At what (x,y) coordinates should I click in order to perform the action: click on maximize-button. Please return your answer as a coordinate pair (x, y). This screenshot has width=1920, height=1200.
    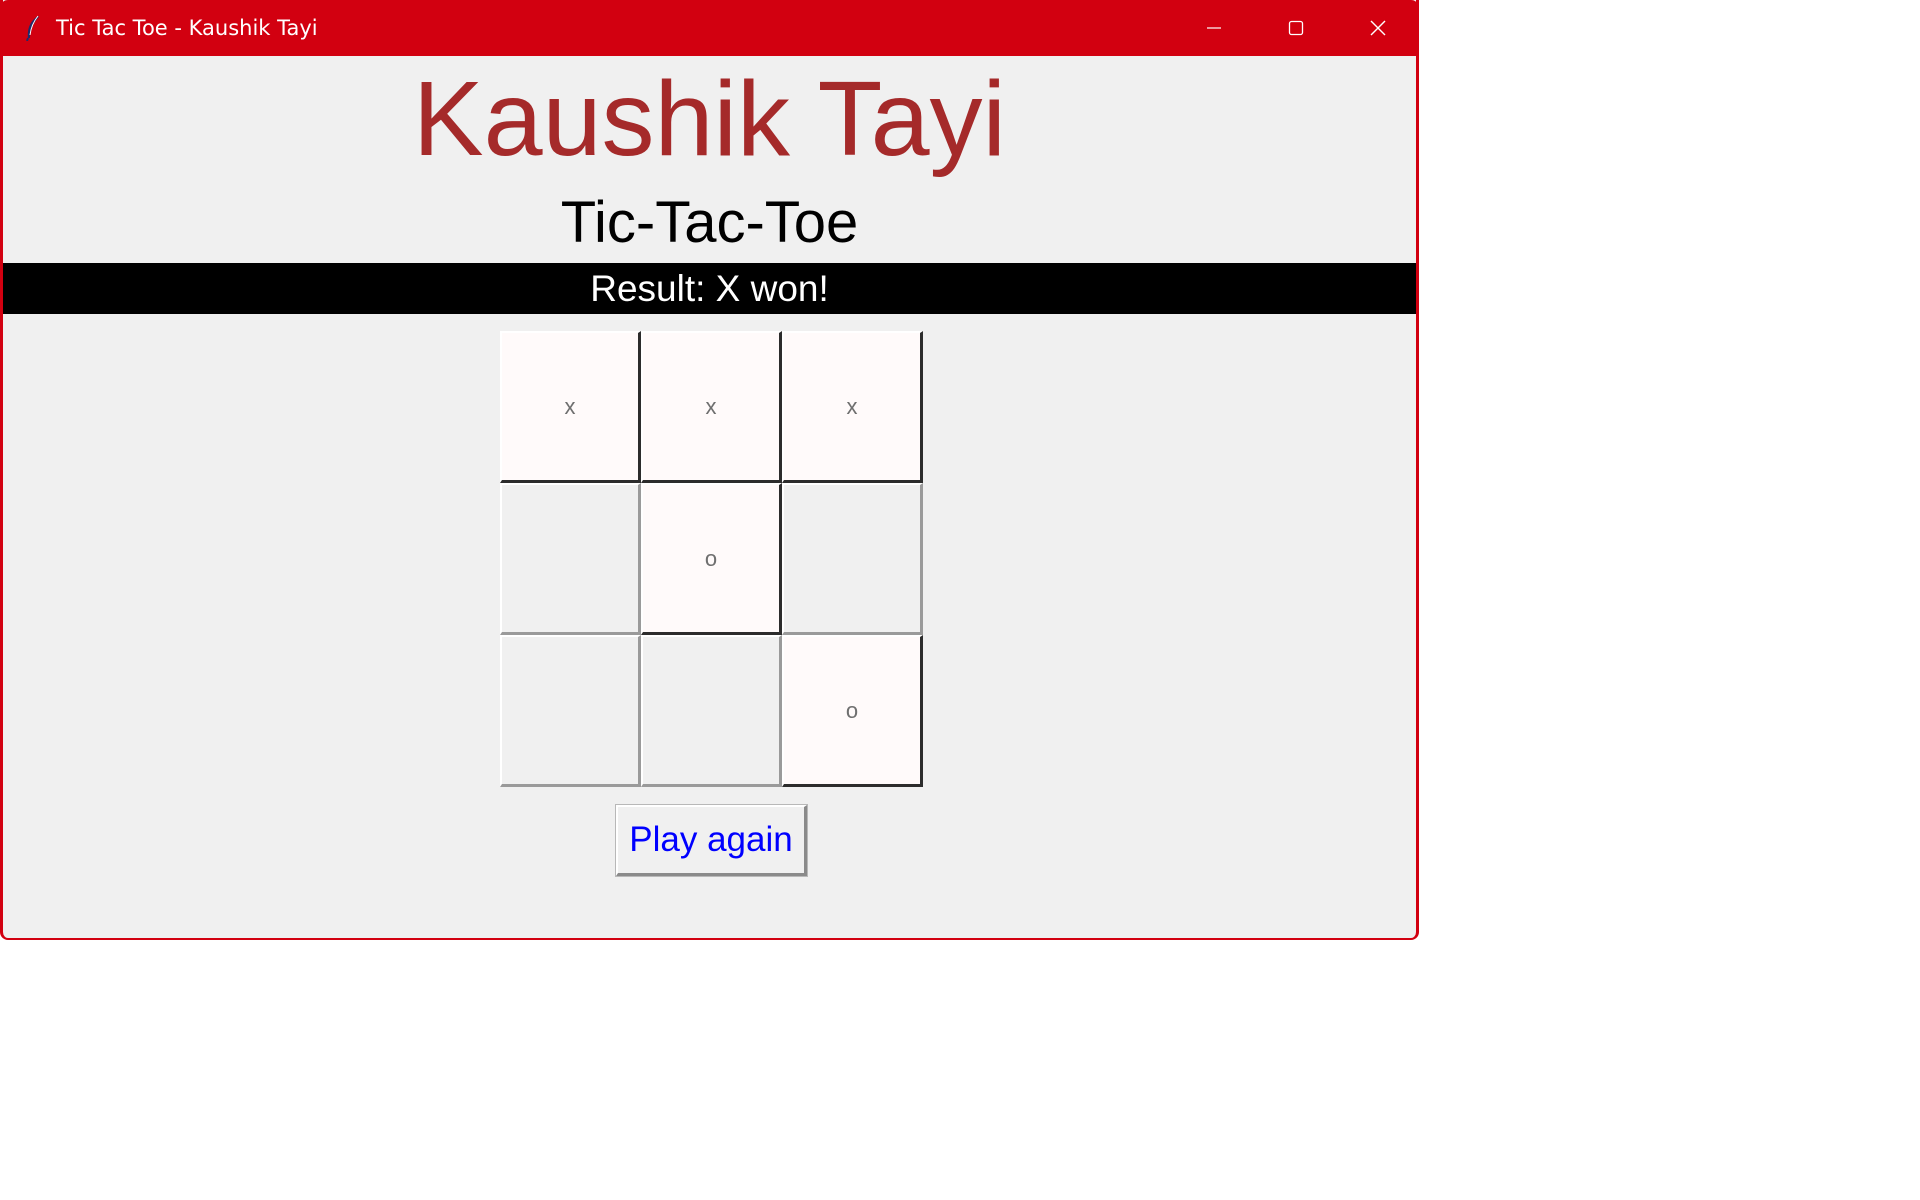
    Looking at the image, I should click on (1296, 28).